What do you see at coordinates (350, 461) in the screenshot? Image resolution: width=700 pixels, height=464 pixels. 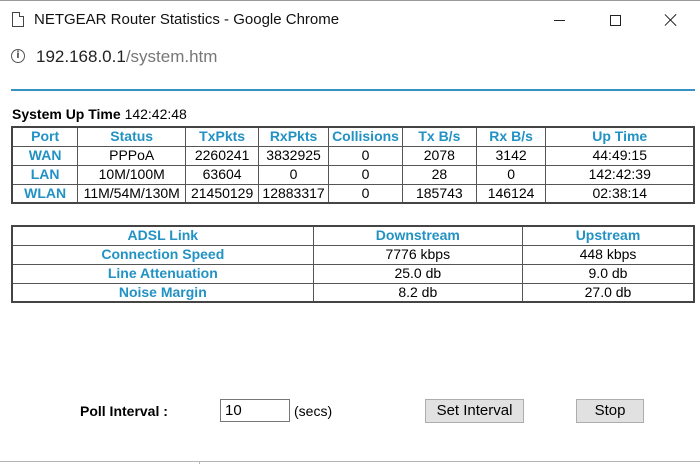 I see `window-bottom-border` at bounding box center [350, 461].